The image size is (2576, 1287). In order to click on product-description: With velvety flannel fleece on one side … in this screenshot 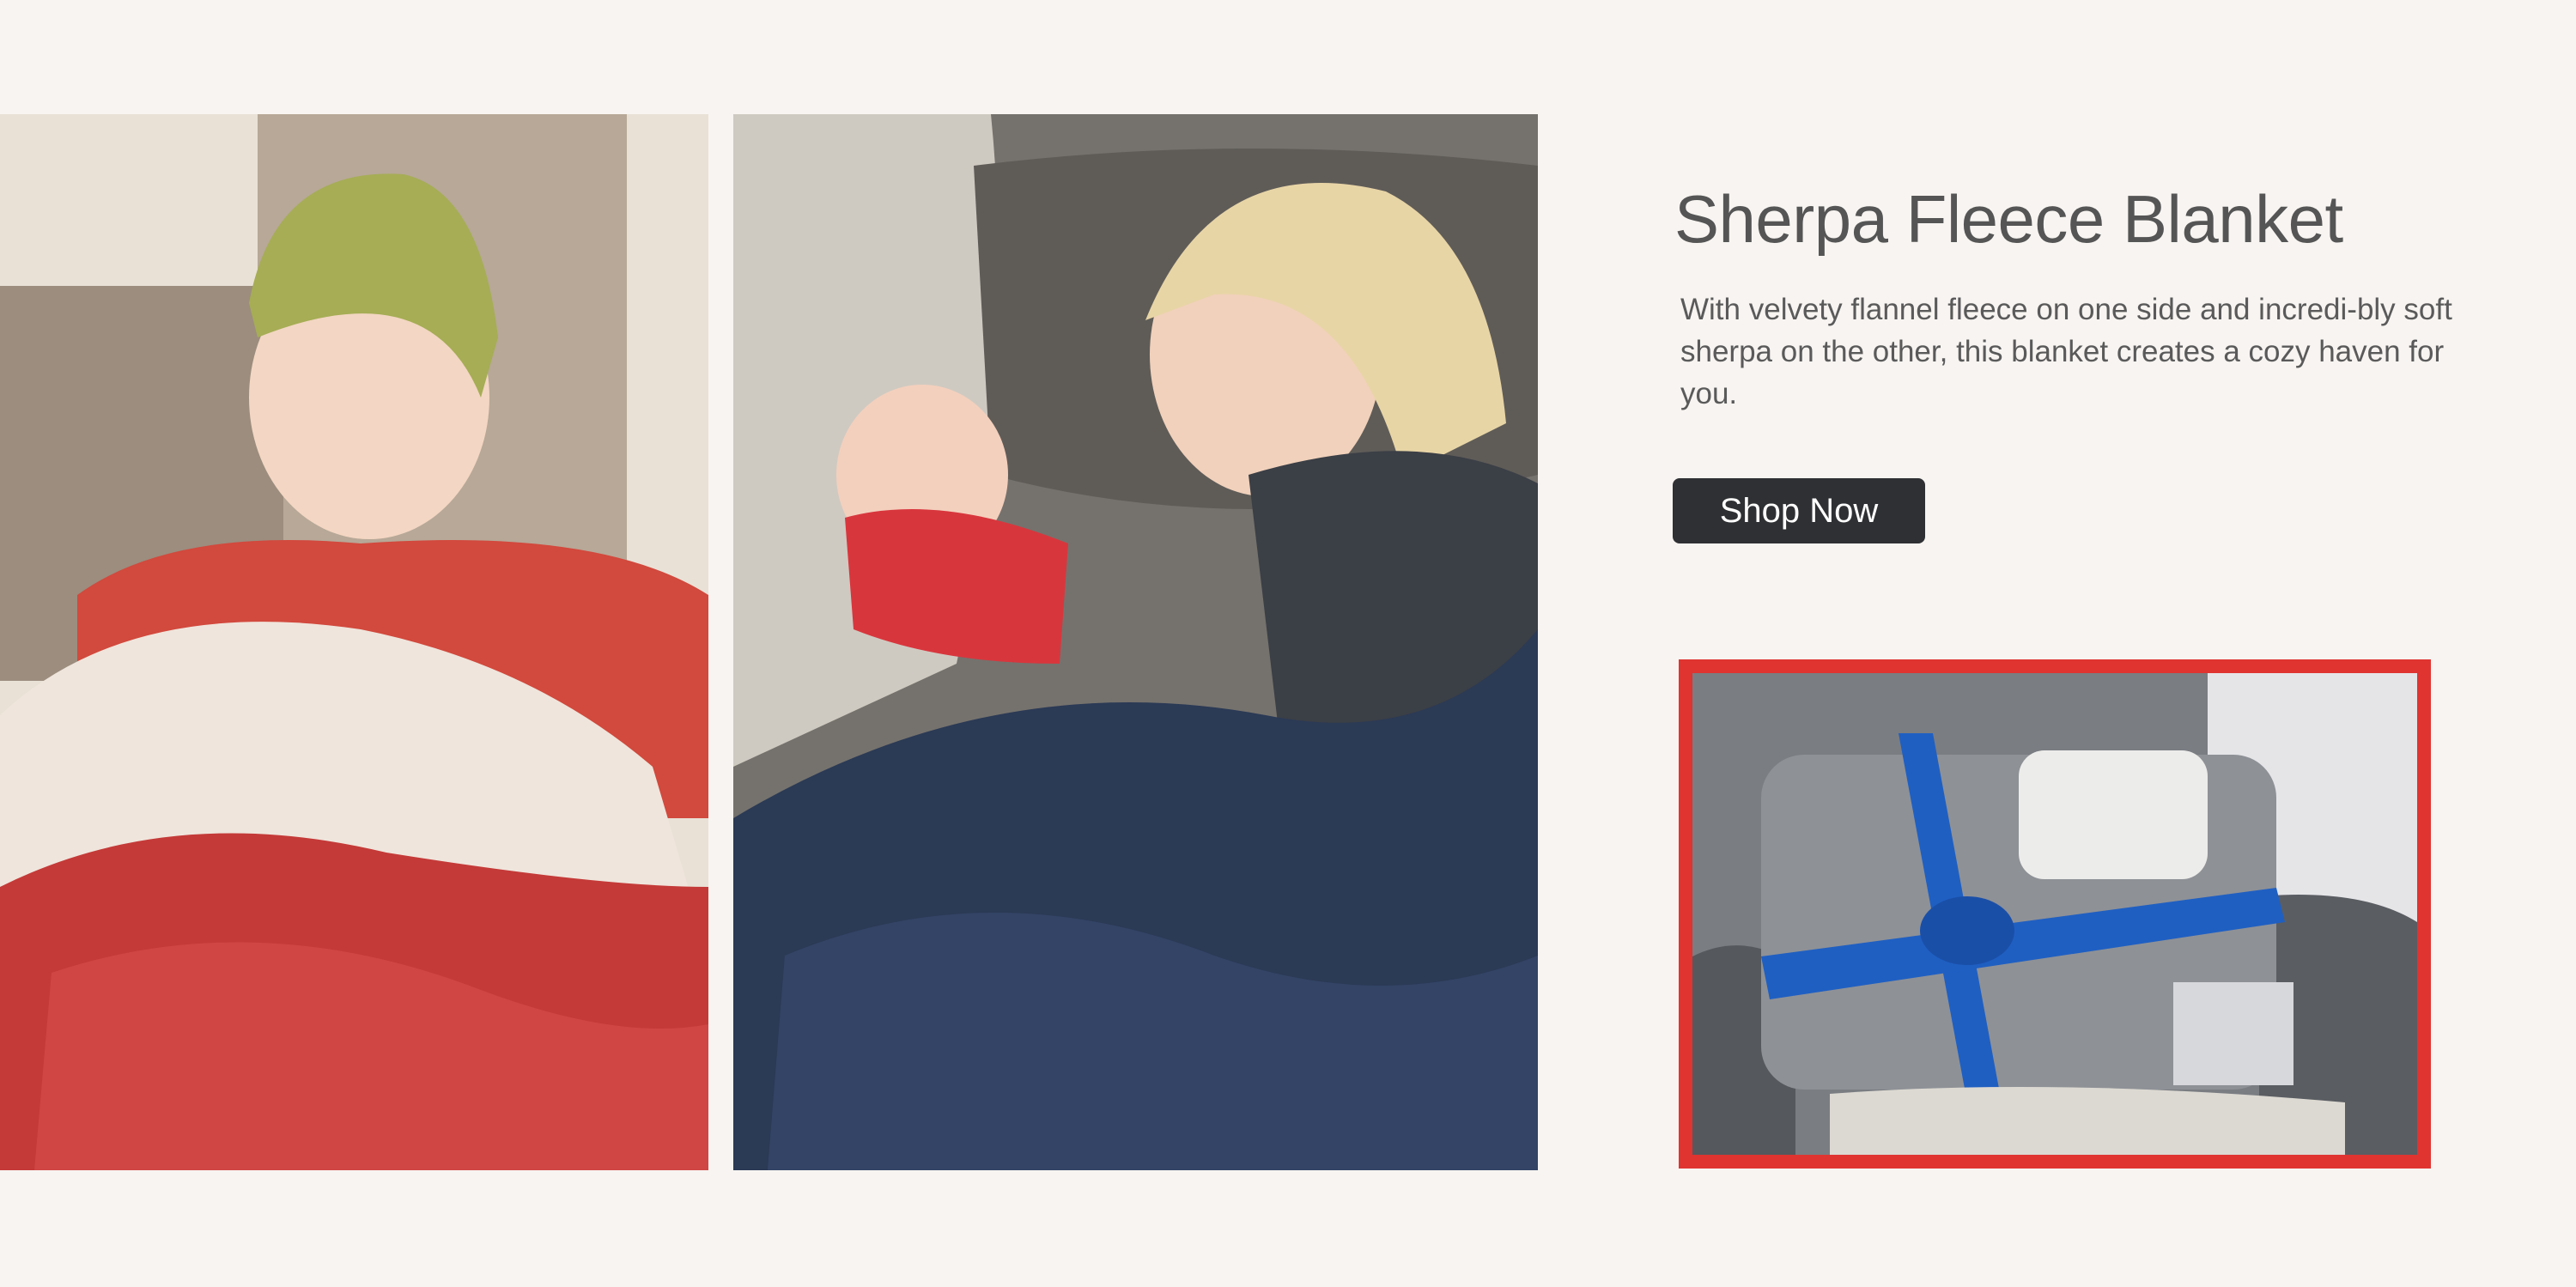, I will do `click(2066, 351)`.